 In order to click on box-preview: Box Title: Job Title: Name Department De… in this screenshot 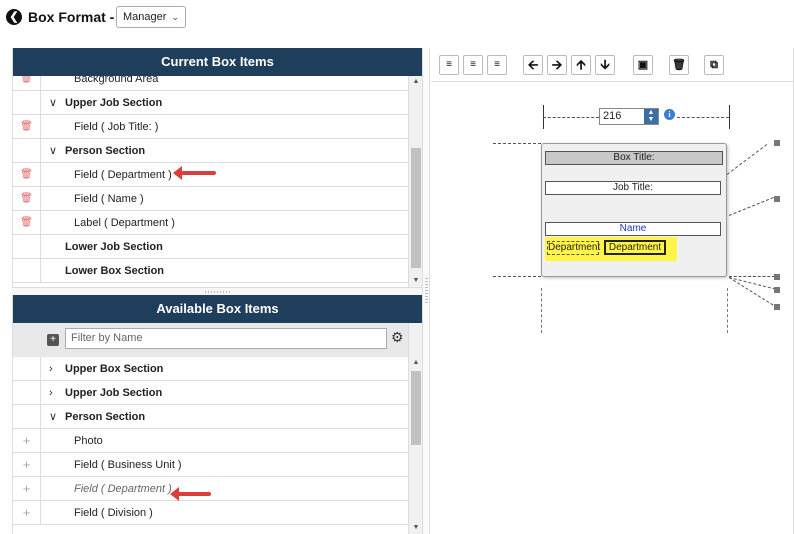, I will do `click(634, 210)`.